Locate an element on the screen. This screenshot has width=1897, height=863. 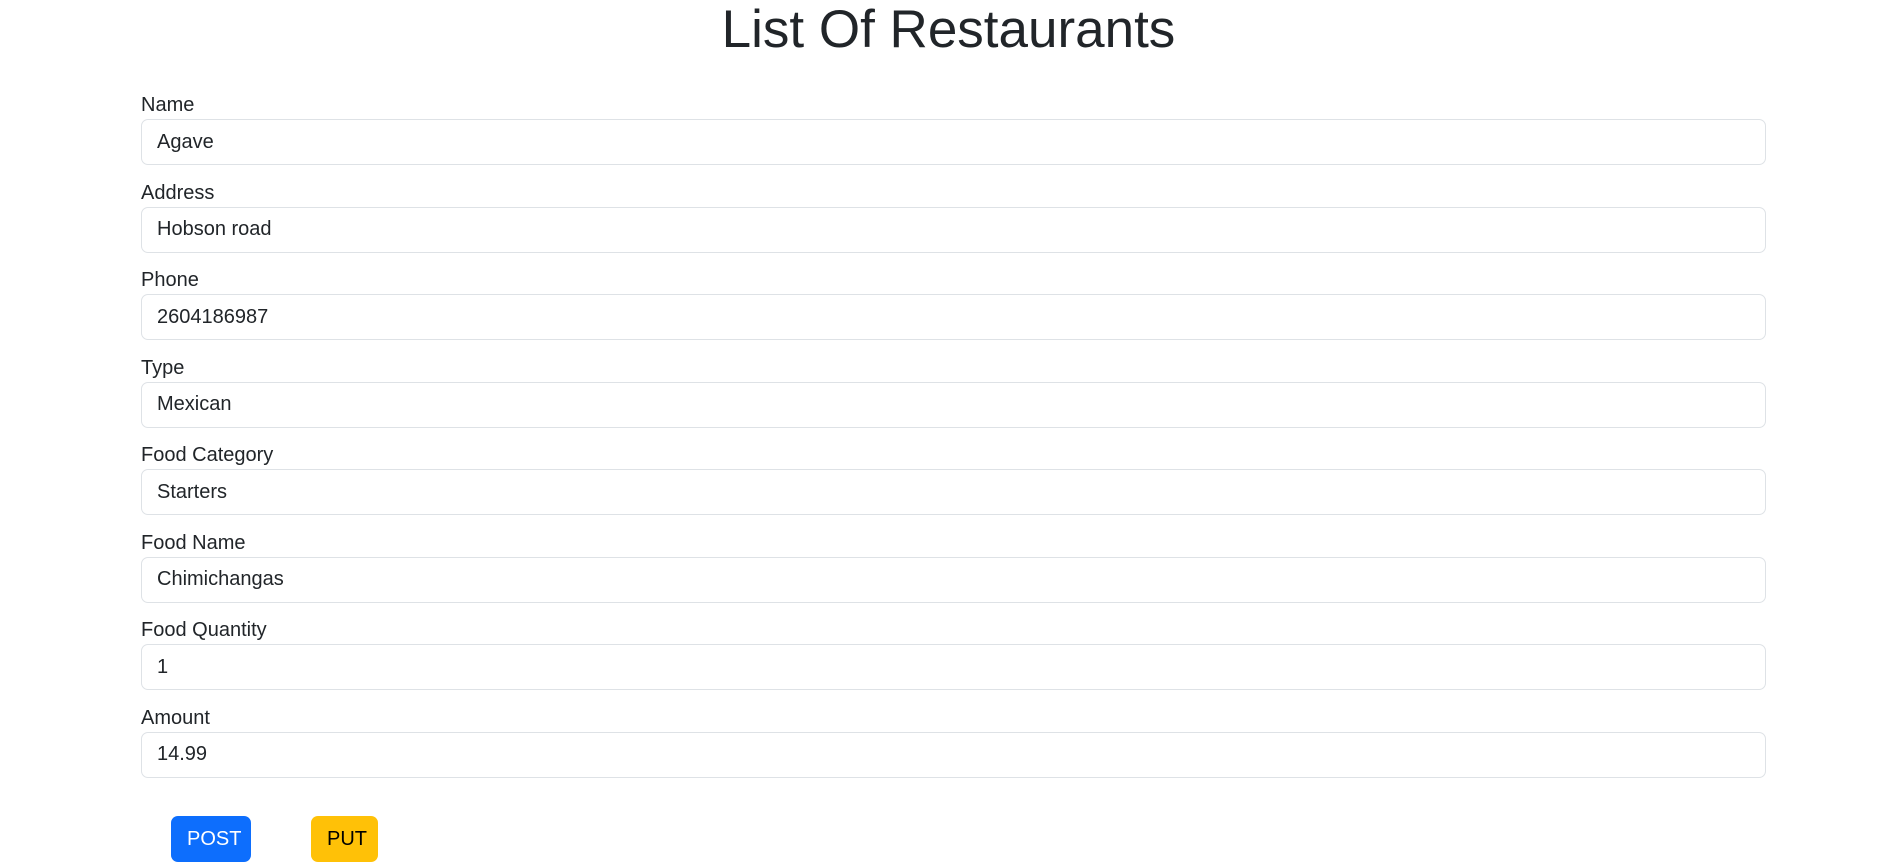
phone-input is located at coordinates (953, 317).